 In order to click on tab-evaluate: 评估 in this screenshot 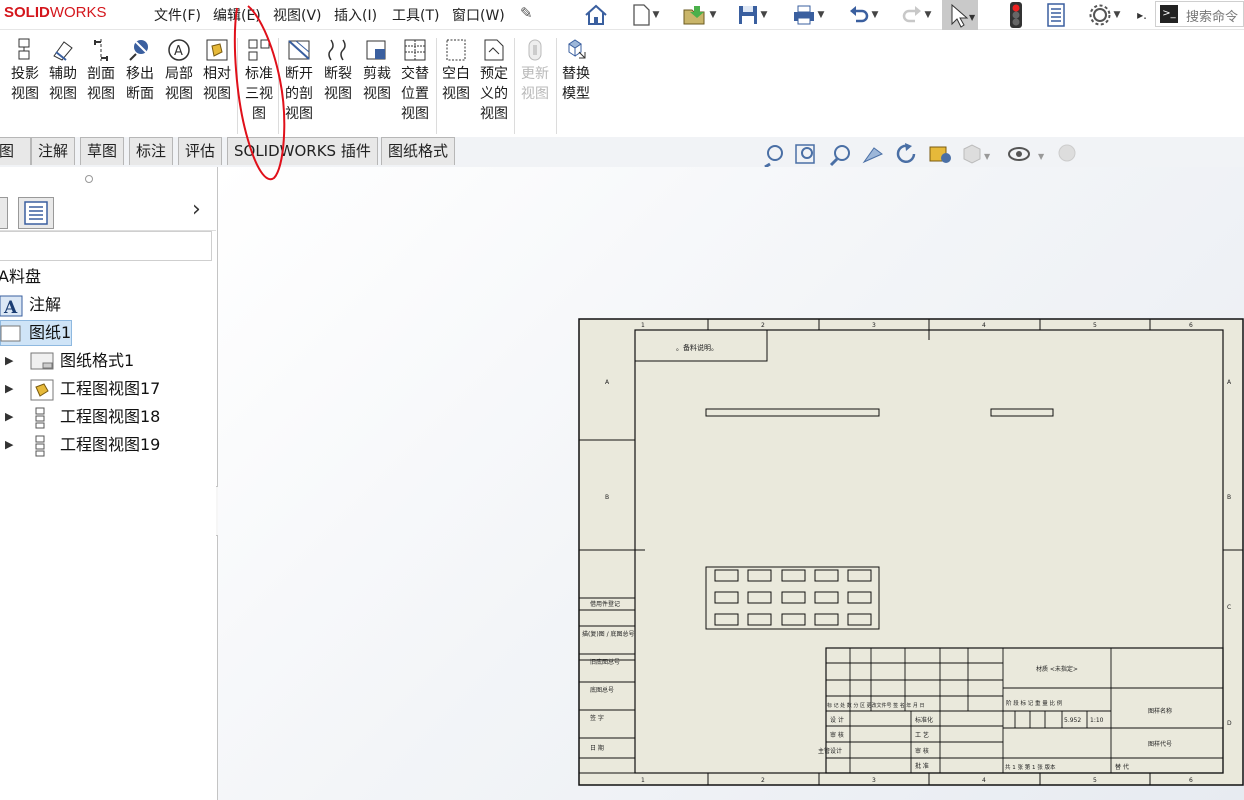, I will do `click(200, 151)`.